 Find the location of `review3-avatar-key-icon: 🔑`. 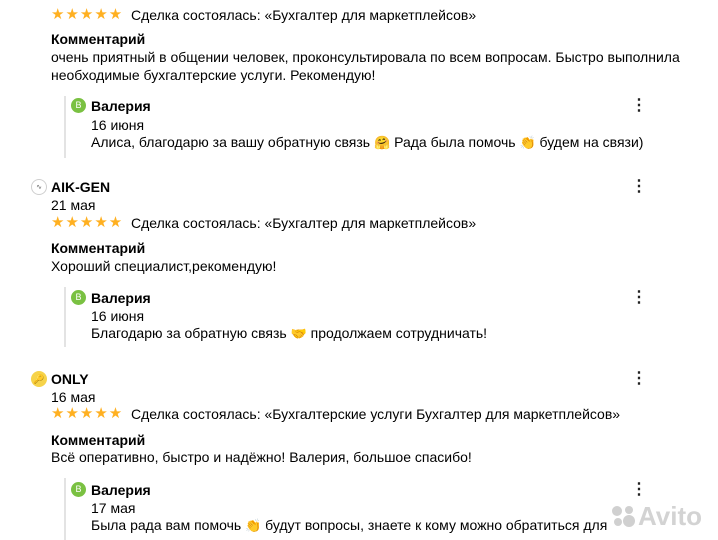

review3-avatar-key-icon: 🔑 is located at coordinates (39, 379).